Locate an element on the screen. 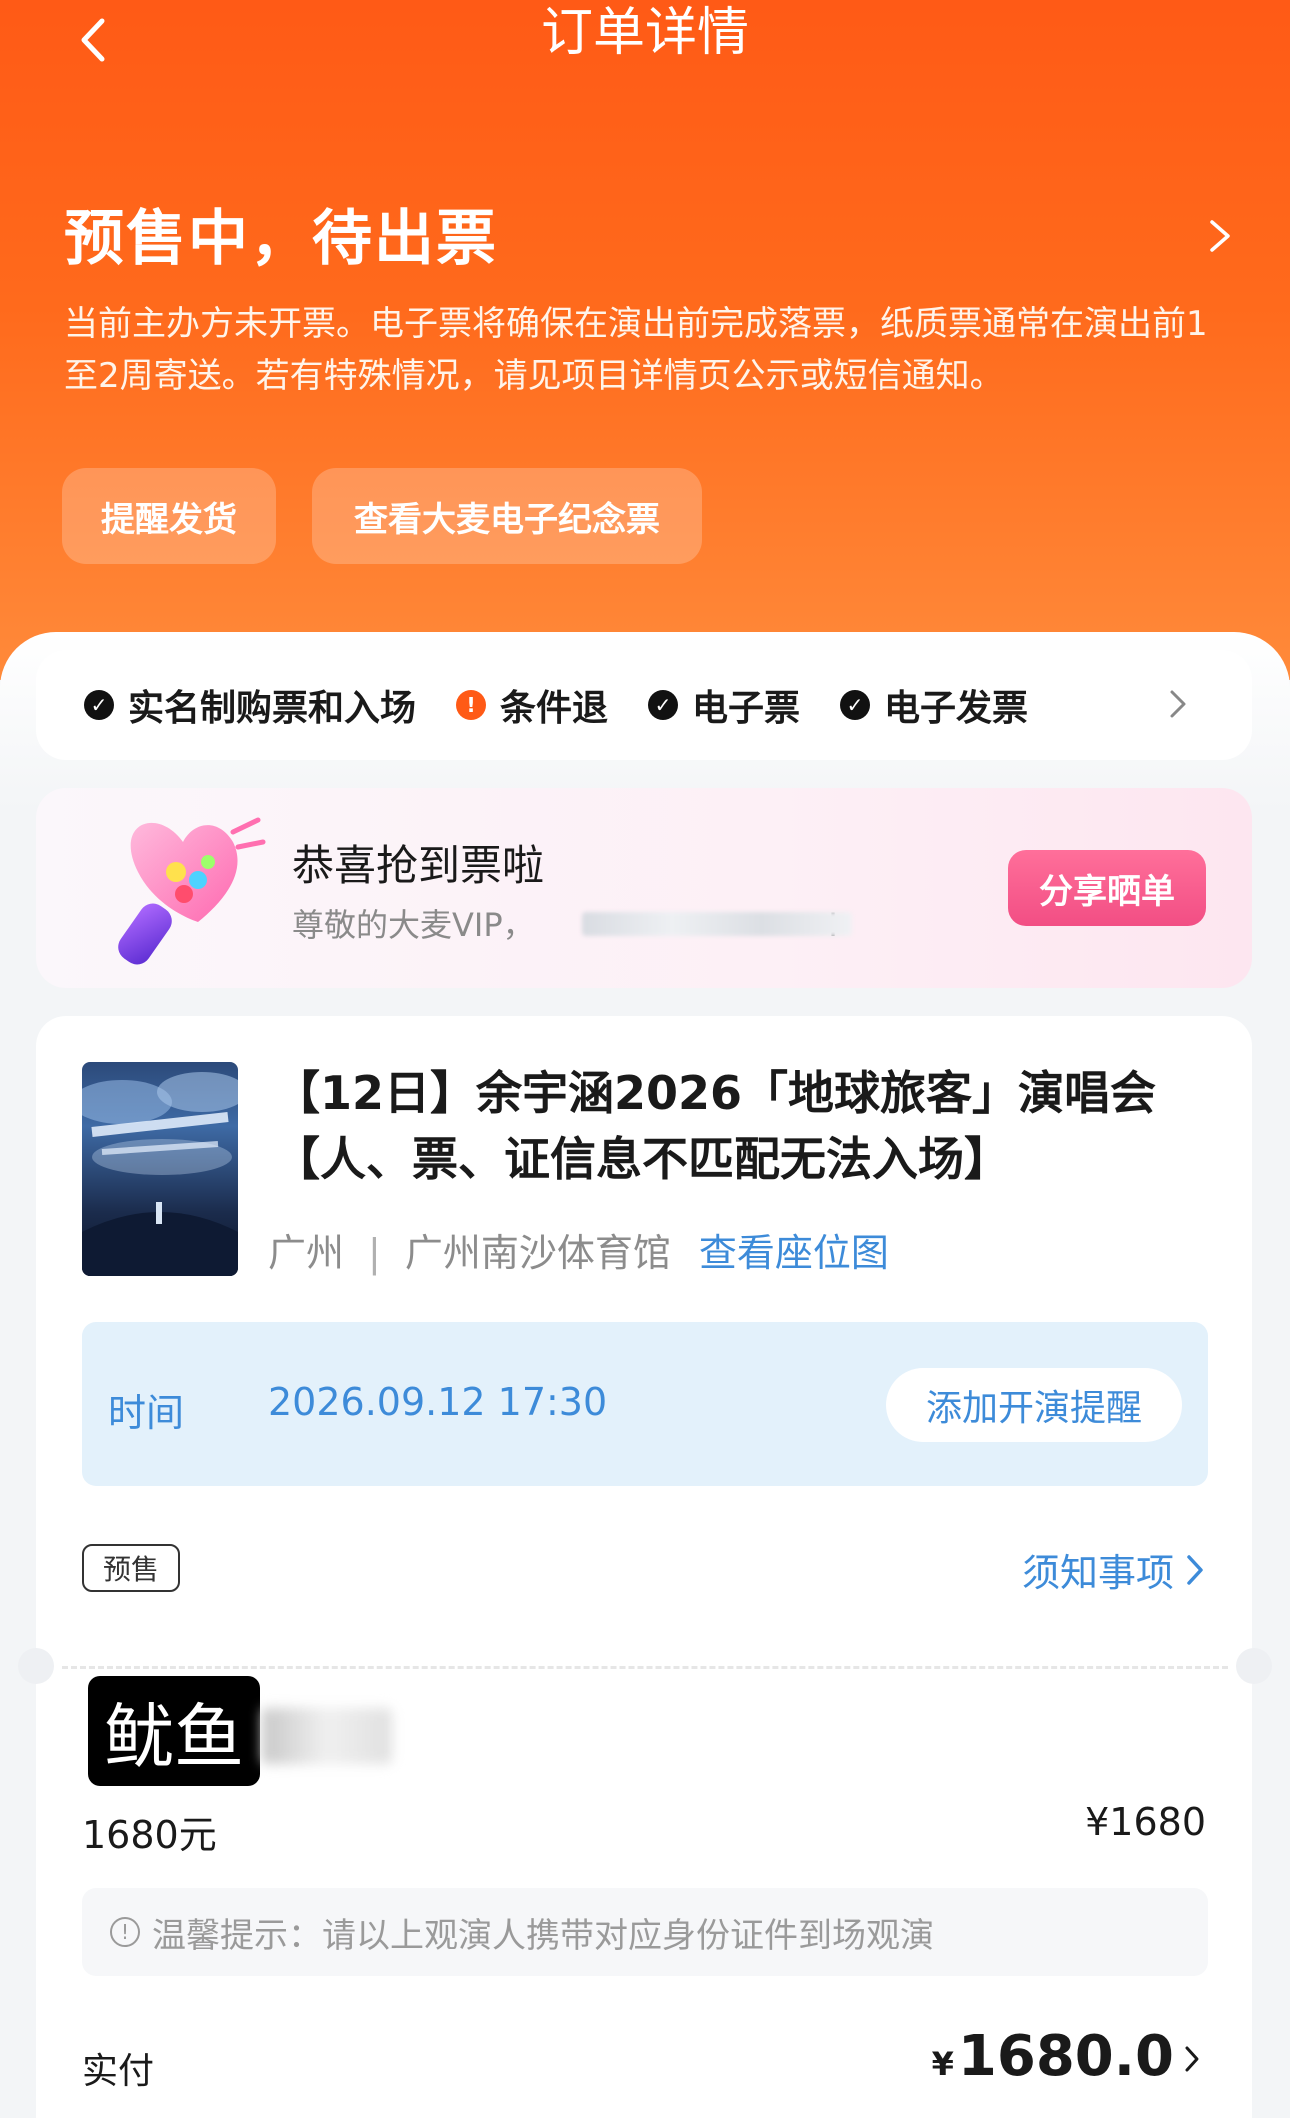  feature-e-ticket: ✓ 电子票 is located at coordinates (724, 705).